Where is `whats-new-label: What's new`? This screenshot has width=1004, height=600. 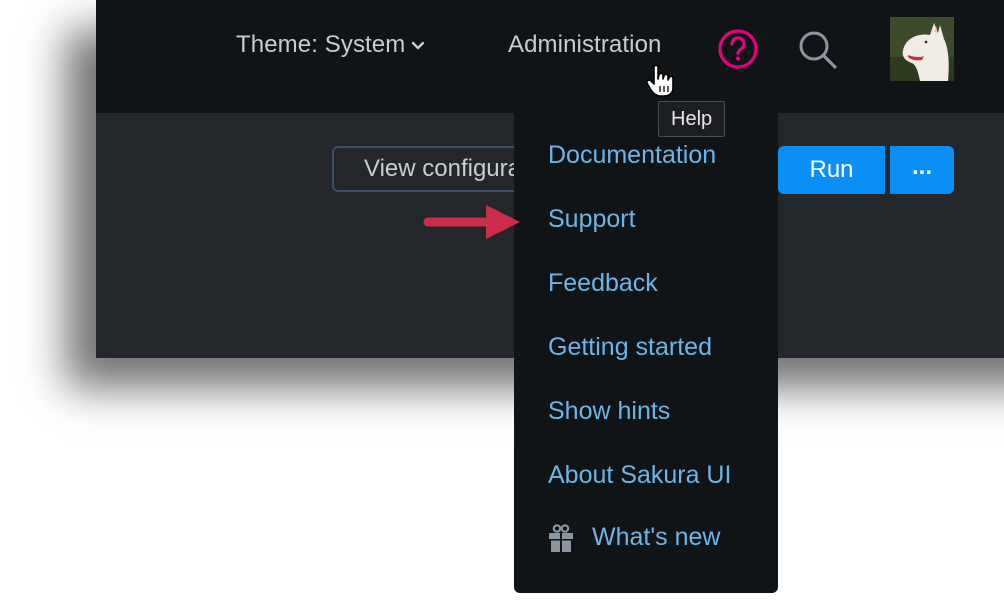 whats-new-label: What's new is located at coordinates (656, 537).